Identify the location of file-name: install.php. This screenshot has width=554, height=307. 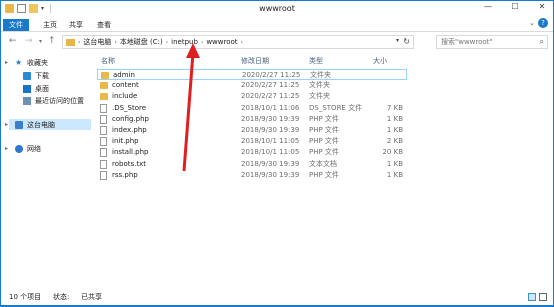
(130, 152).